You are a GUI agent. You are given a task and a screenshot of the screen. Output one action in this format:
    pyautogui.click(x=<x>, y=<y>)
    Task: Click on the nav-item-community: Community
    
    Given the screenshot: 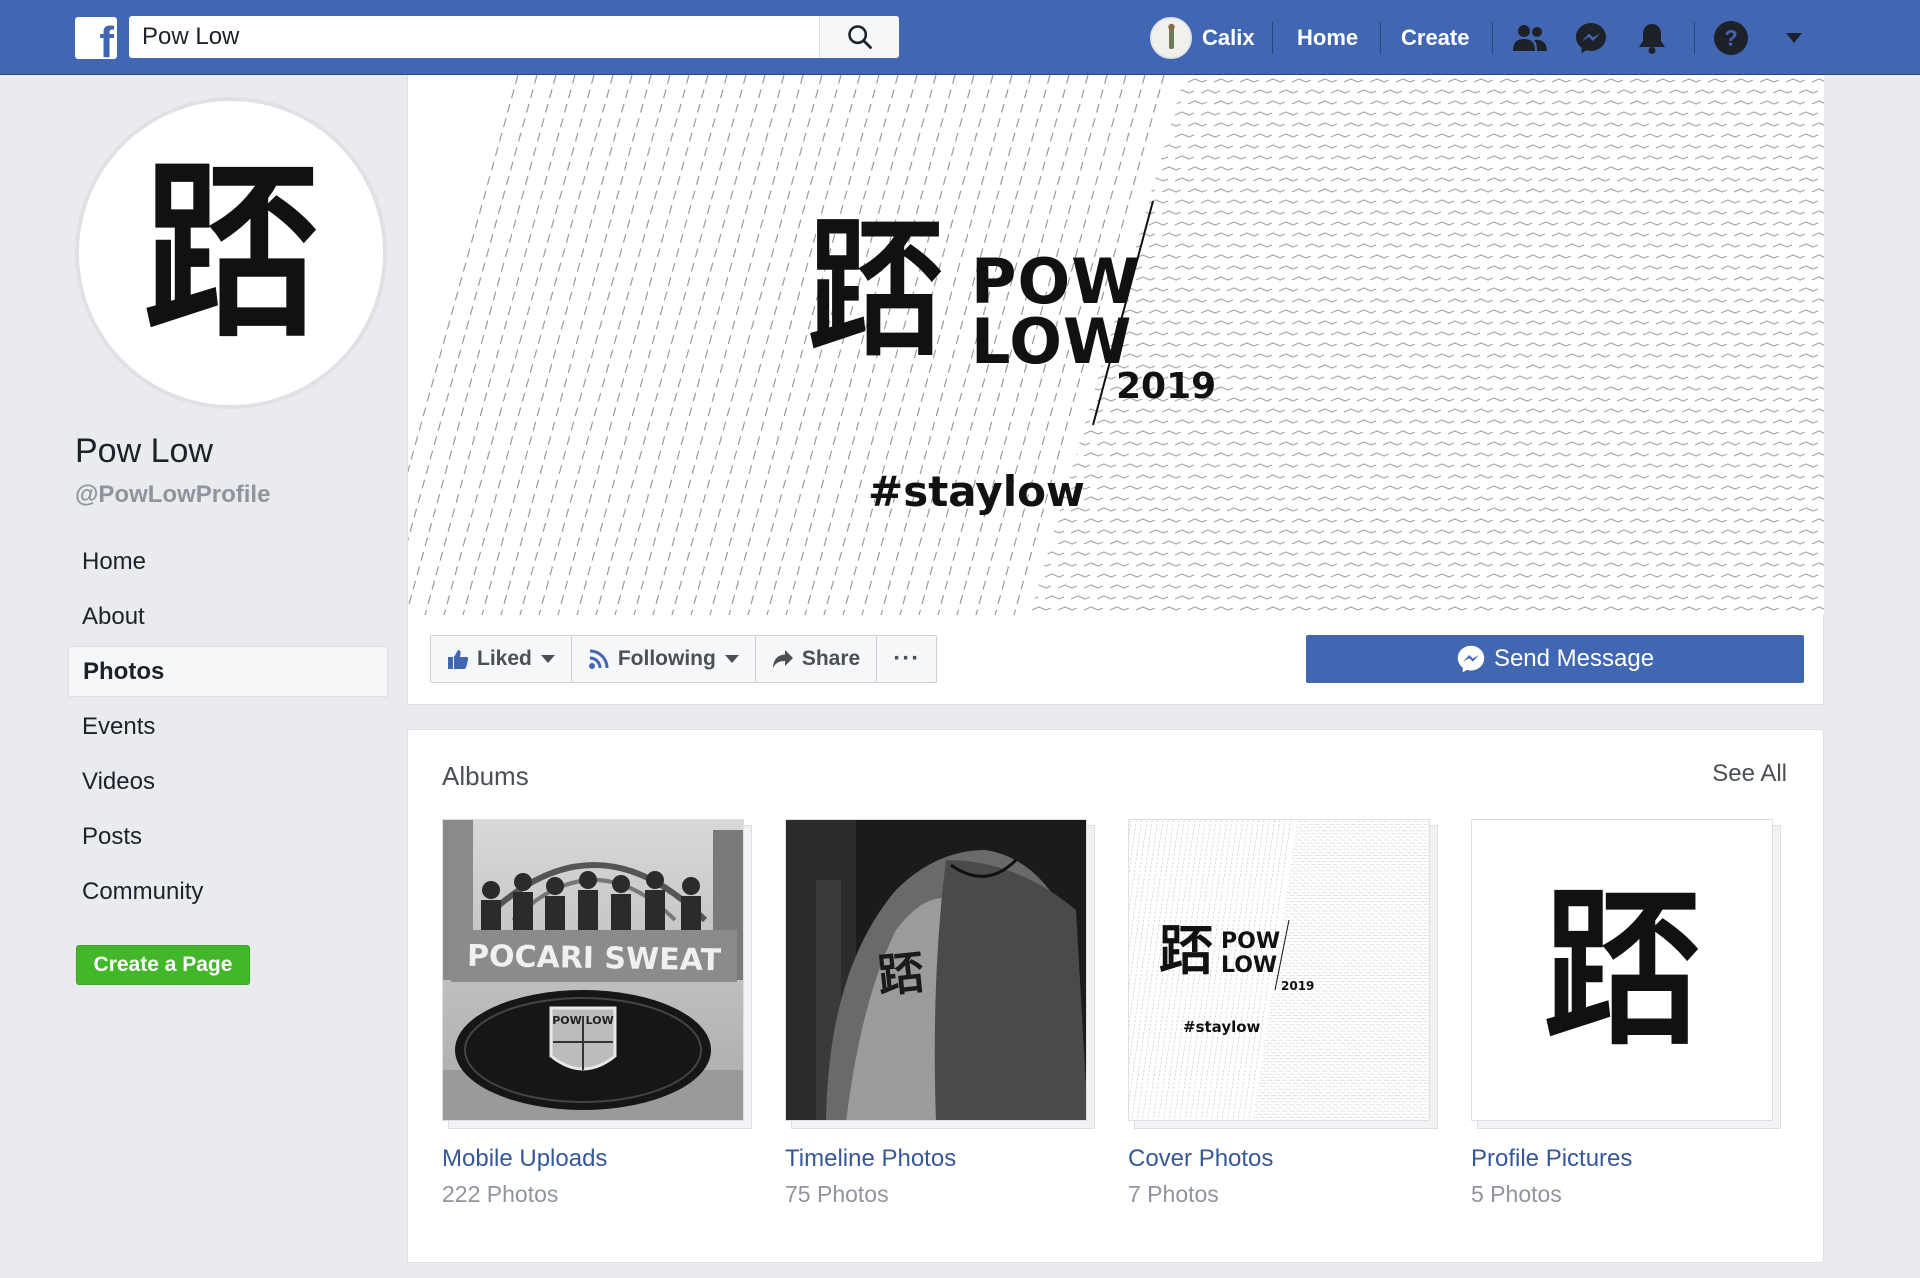 What is the action you would take?
    pyautogui.click(x=228, y=891)
    